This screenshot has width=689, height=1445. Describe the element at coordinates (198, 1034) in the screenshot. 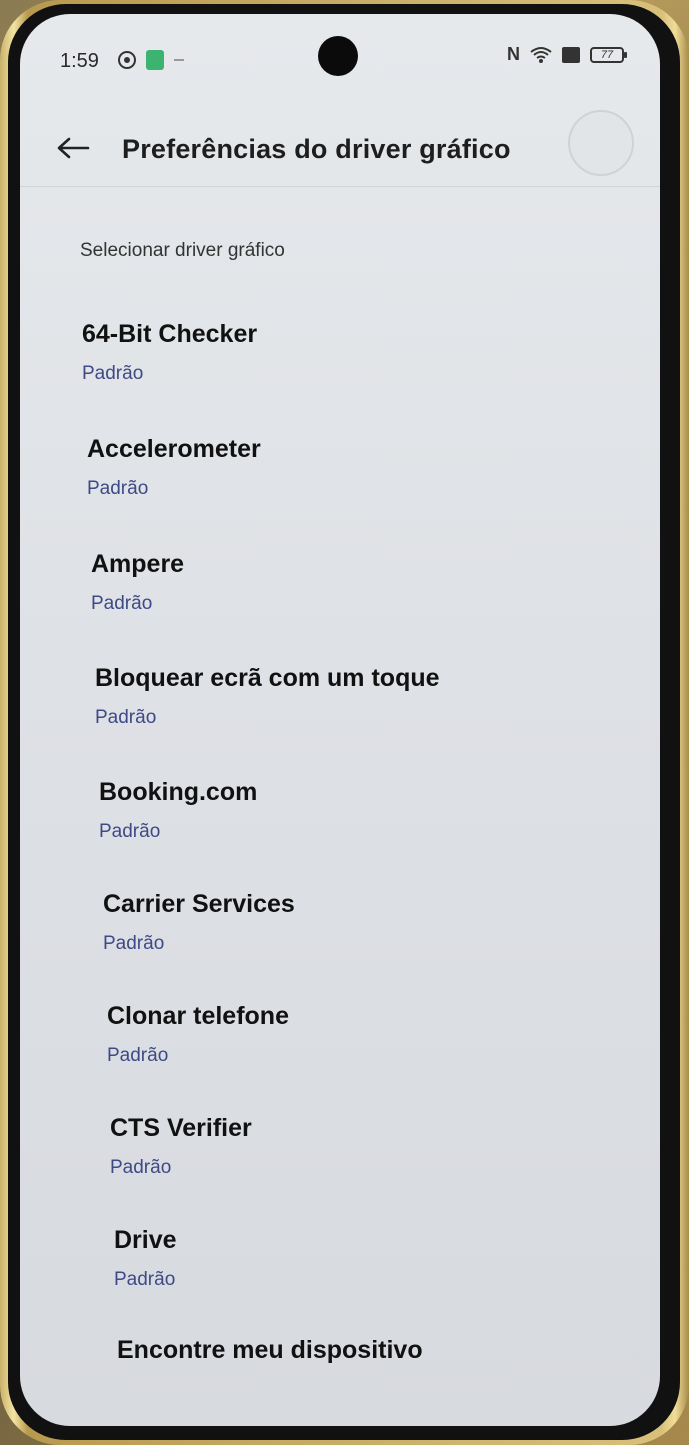

I see `list-item: Clonar telefone Padrão` at that location.